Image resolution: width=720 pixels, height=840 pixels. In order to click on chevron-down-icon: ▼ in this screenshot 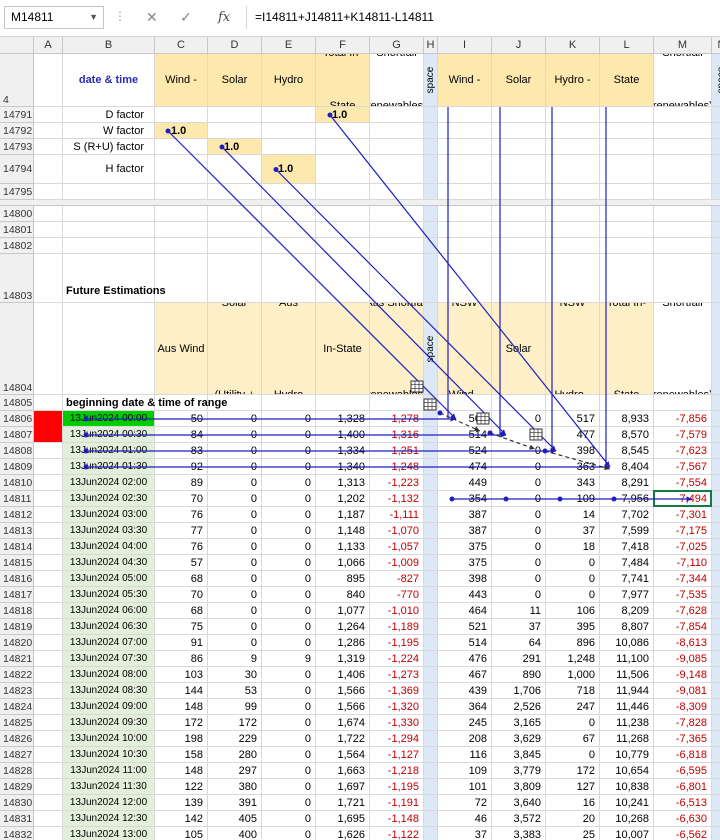, I will do `click(93, 17)`.